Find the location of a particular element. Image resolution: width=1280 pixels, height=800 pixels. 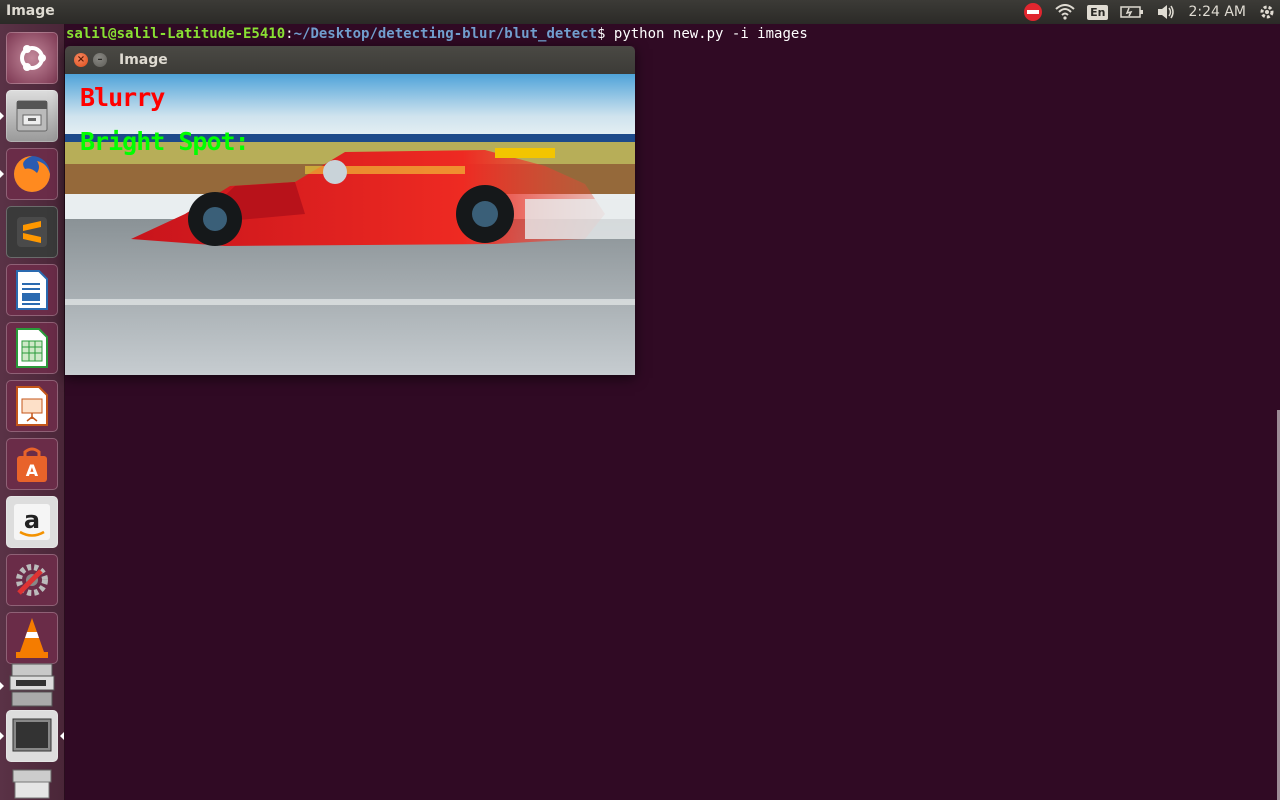

keyboard-layout-indicator: En is located at coordinates (1098, 12).